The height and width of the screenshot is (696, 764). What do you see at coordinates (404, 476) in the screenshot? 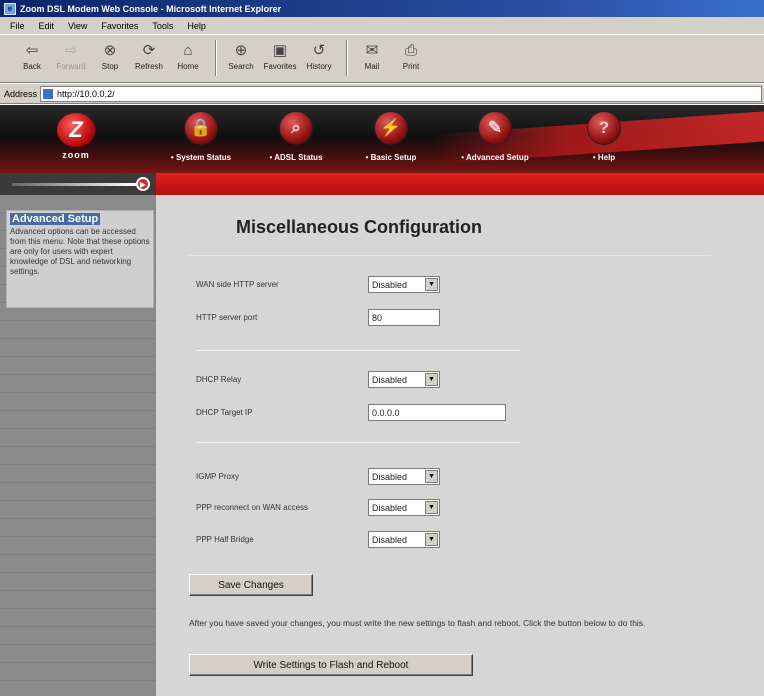
I see `igmp-proxy-select: Disabled ▼` at bounding box center [404, 476].